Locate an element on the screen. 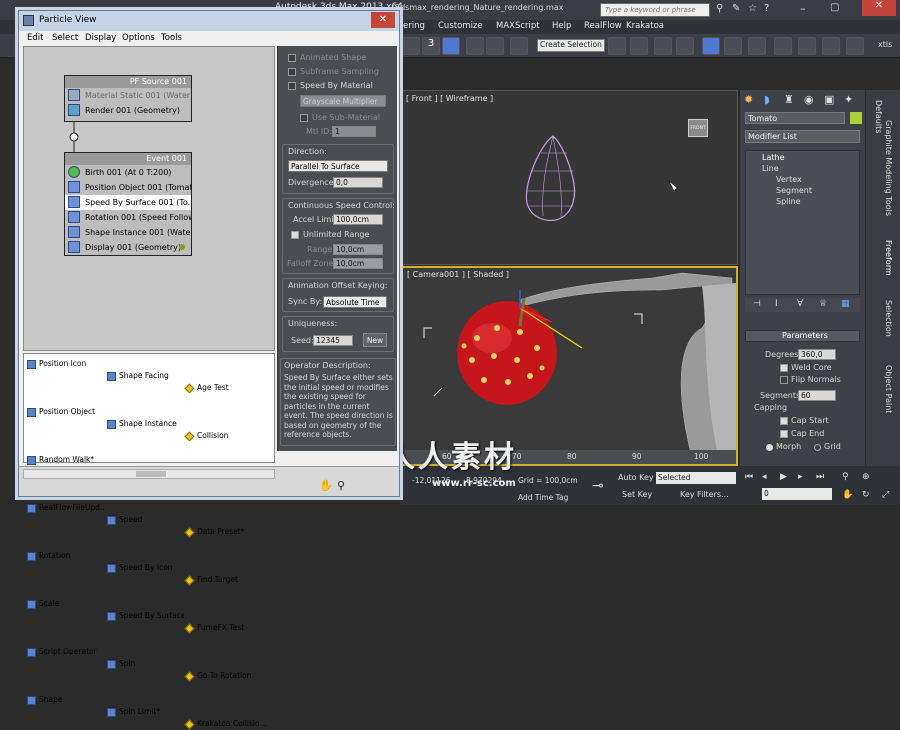  depot-item: Speed By Surface is located at coordinates (145, 616).